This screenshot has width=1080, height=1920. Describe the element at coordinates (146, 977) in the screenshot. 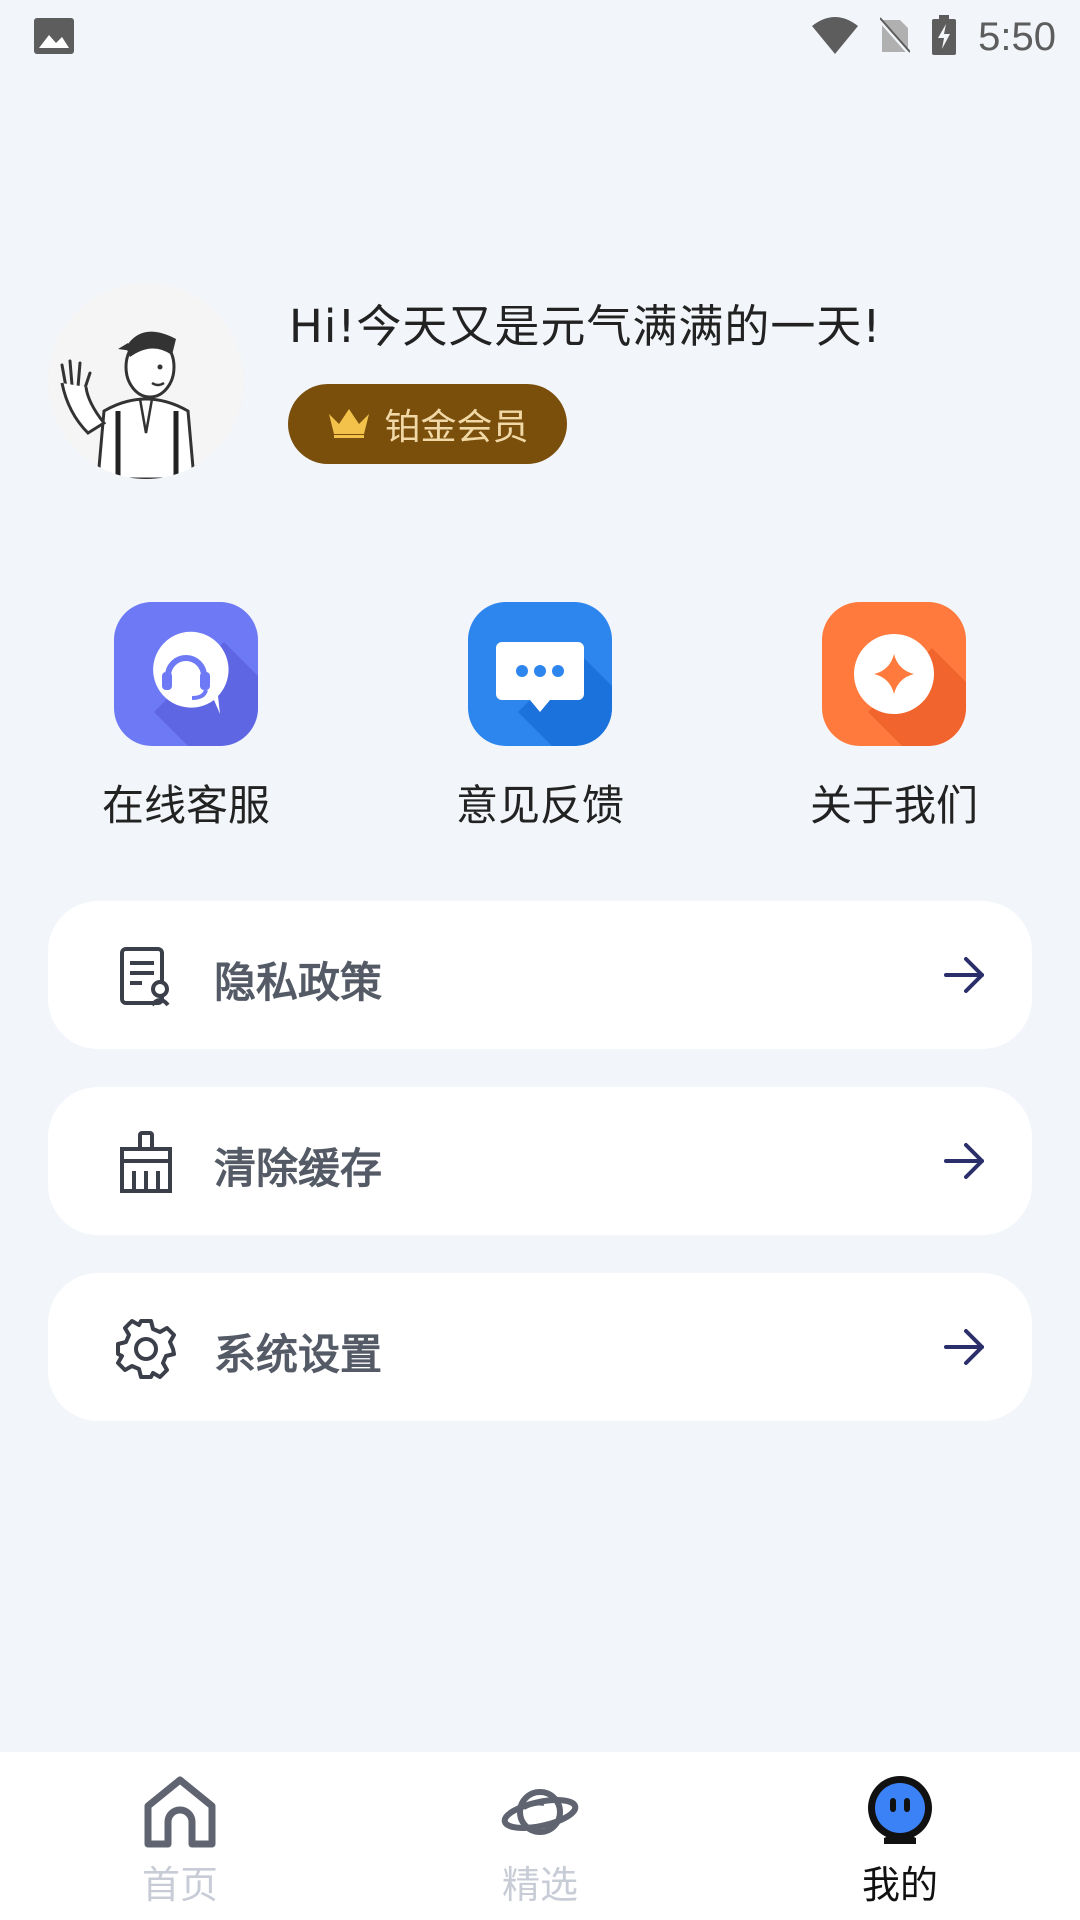

I see `privacy-document-icon` at that location.